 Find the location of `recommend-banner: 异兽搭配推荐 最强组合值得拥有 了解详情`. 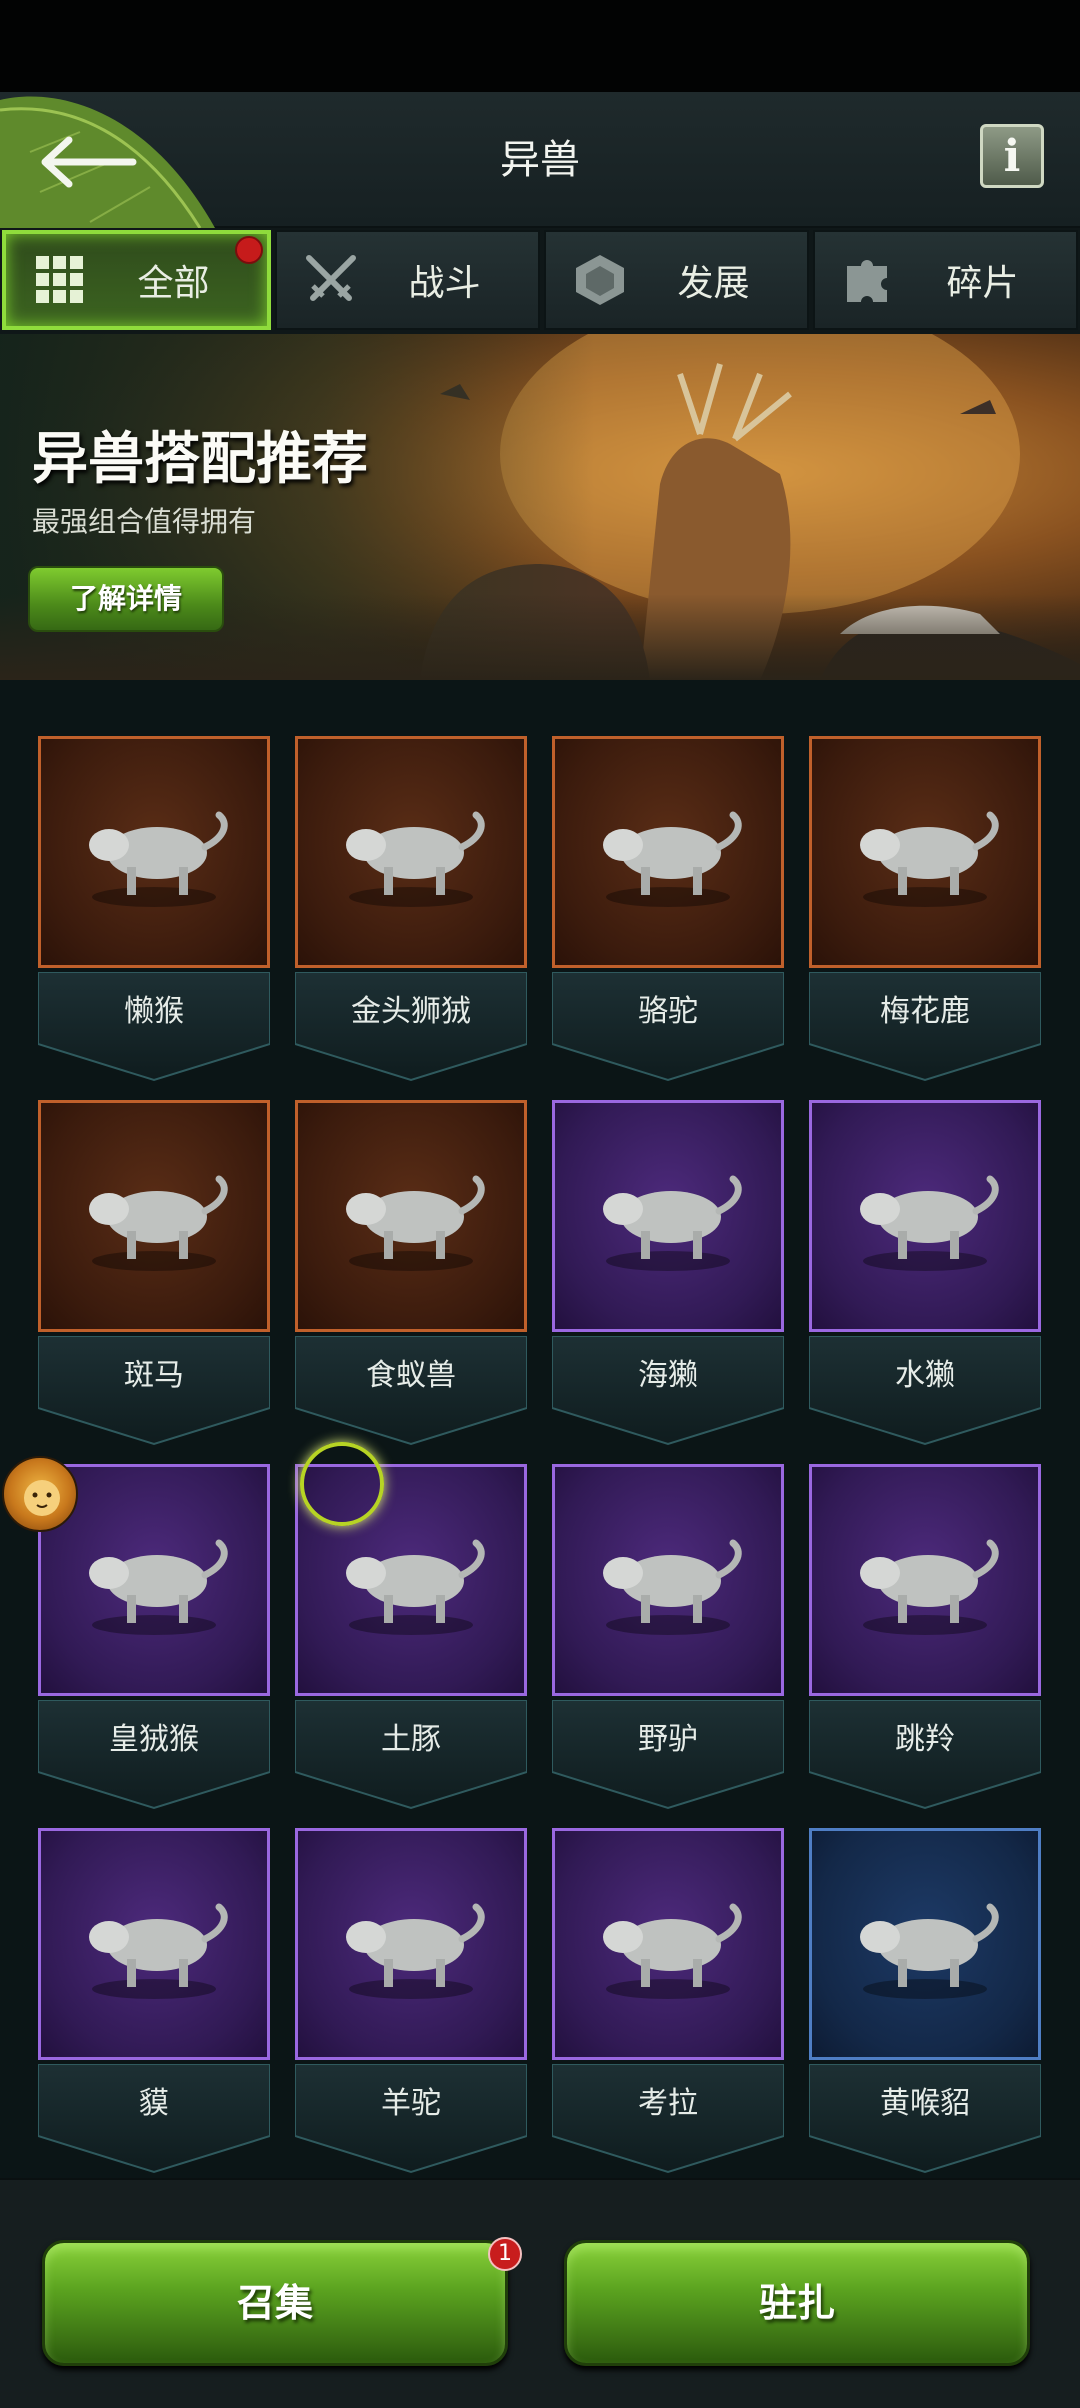

recommend-banner: 异兽搭配推荐 最强组合值得拥有 了解详情 is located at coordinates (540, 507).